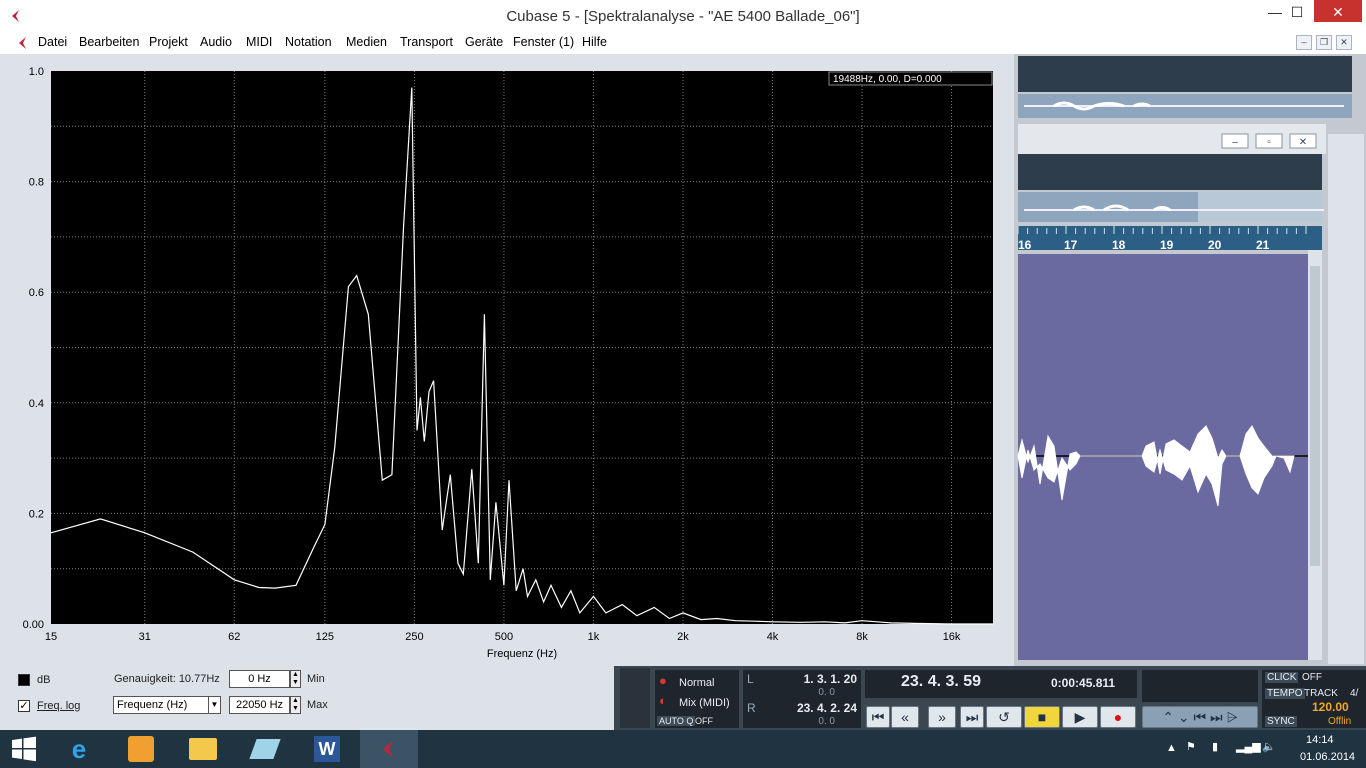 The height and width of the screenshot is (768, 1366). I want to click on y-tick-label: 0.4, so click(36, 404).